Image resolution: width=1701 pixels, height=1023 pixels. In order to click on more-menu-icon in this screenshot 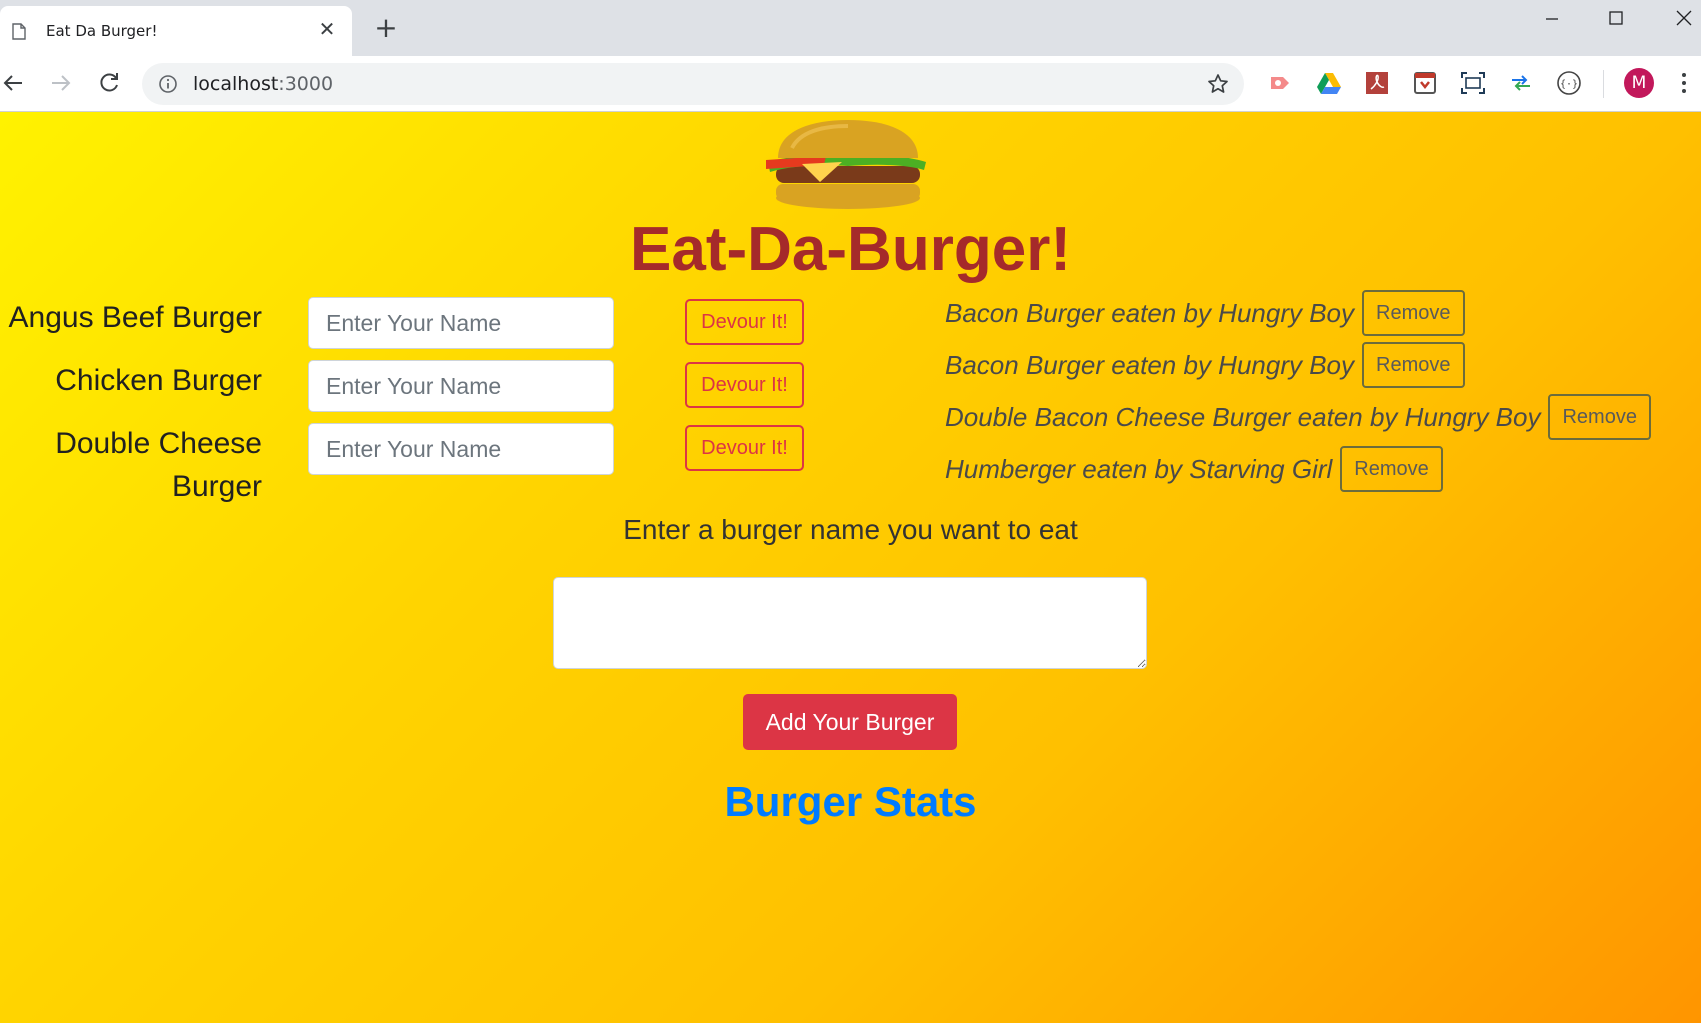, I will do `click(1684, 83)`.